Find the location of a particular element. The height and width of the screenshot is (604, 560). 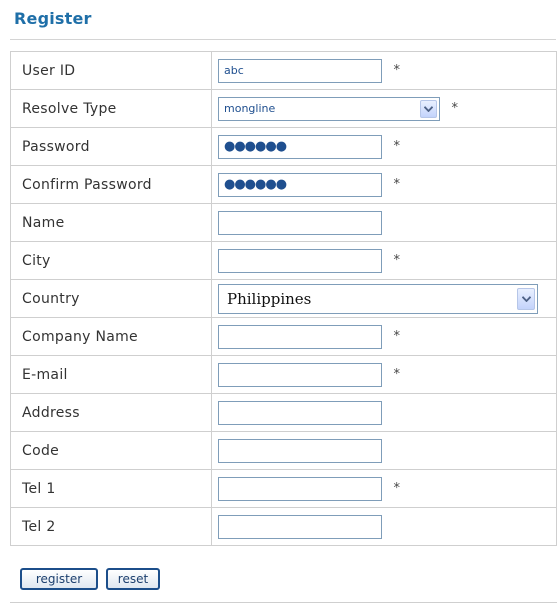

row-name: Name is located at coordinates (283, 222).